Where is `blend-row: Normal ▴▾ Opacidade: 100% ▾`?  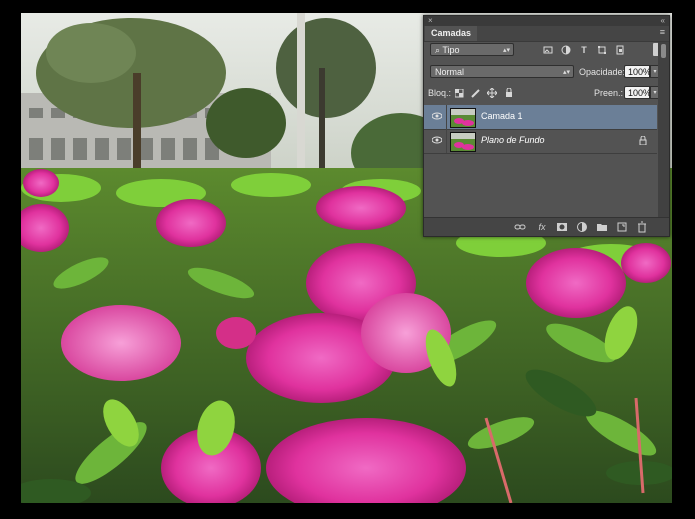 blend-row: Normal ▴▾ Opacidade: 100% ▾ is located at coordinates (546, 72).